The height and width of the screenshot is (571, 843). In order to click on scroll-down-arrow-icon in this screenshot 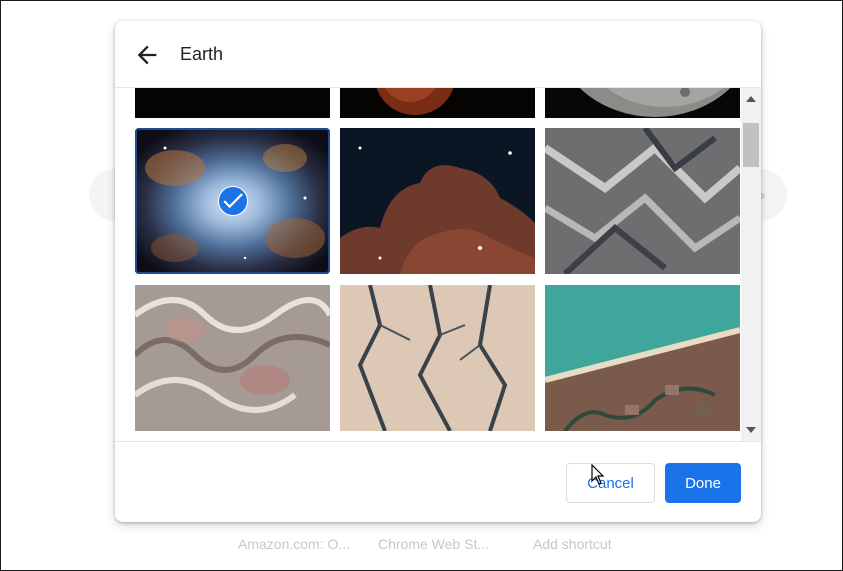, I will do `click(751, 430)`.